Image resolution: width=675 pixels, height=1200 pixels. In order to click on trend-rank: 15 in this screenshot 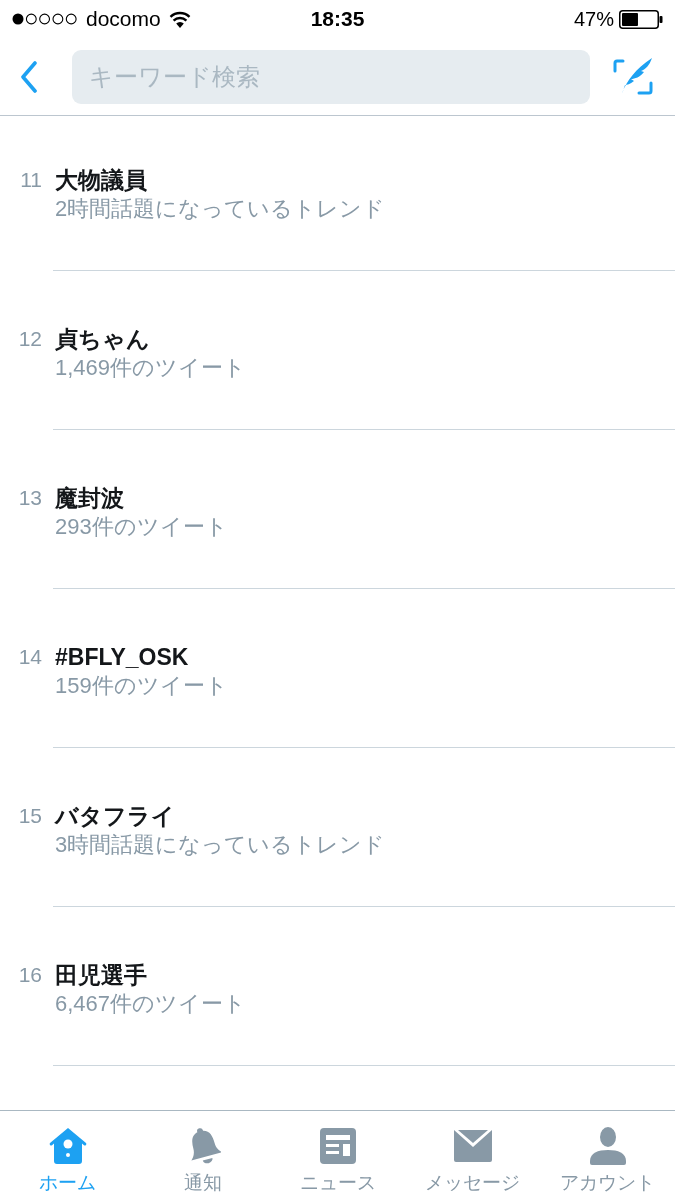, I will do `click(29, 816)`.